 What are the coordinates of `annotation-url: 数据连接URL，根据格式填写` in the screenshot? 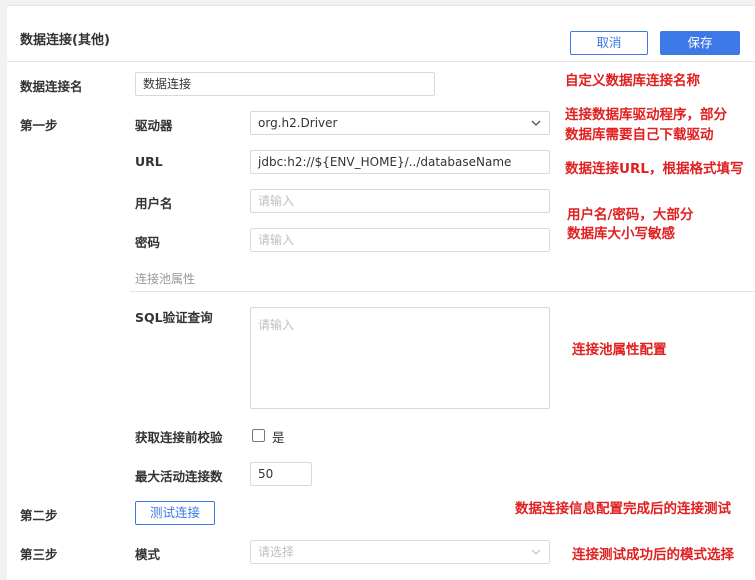 It's located at (654, 169).